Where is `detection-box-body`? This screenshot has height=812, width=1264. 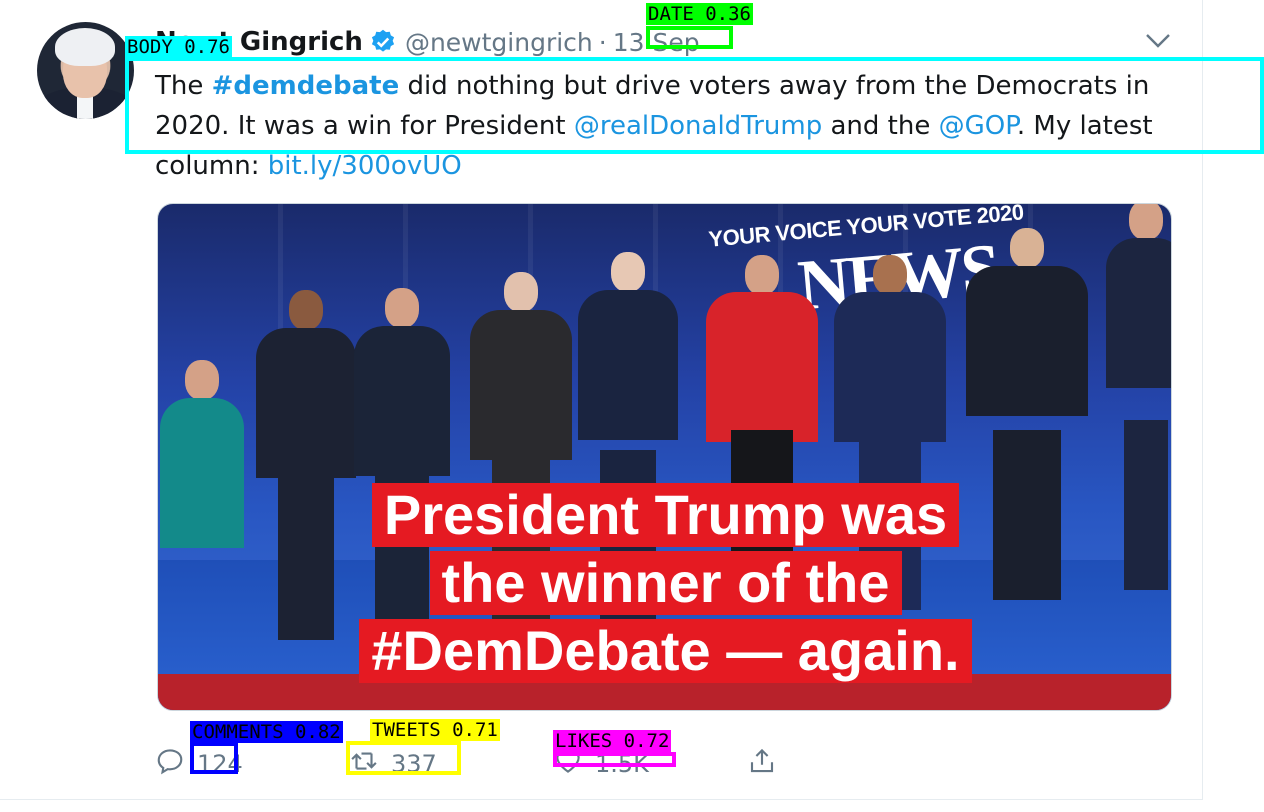 detection-box-body is located at coordinates (694, 105).